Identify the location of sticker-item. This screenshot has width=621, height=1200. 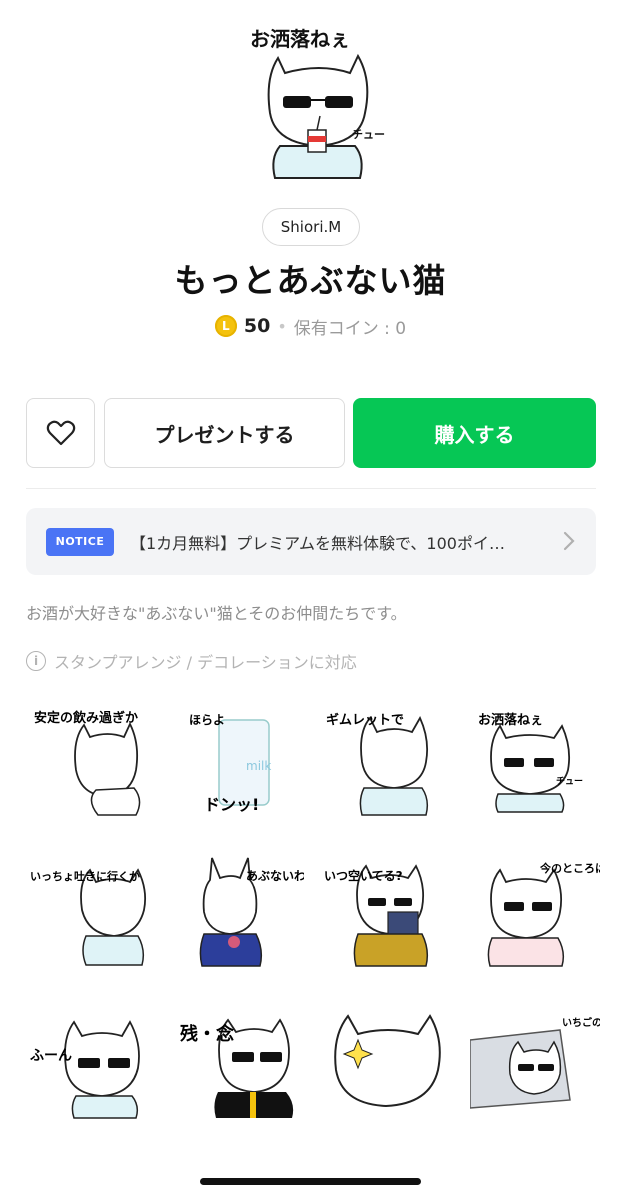
(387, 1060).